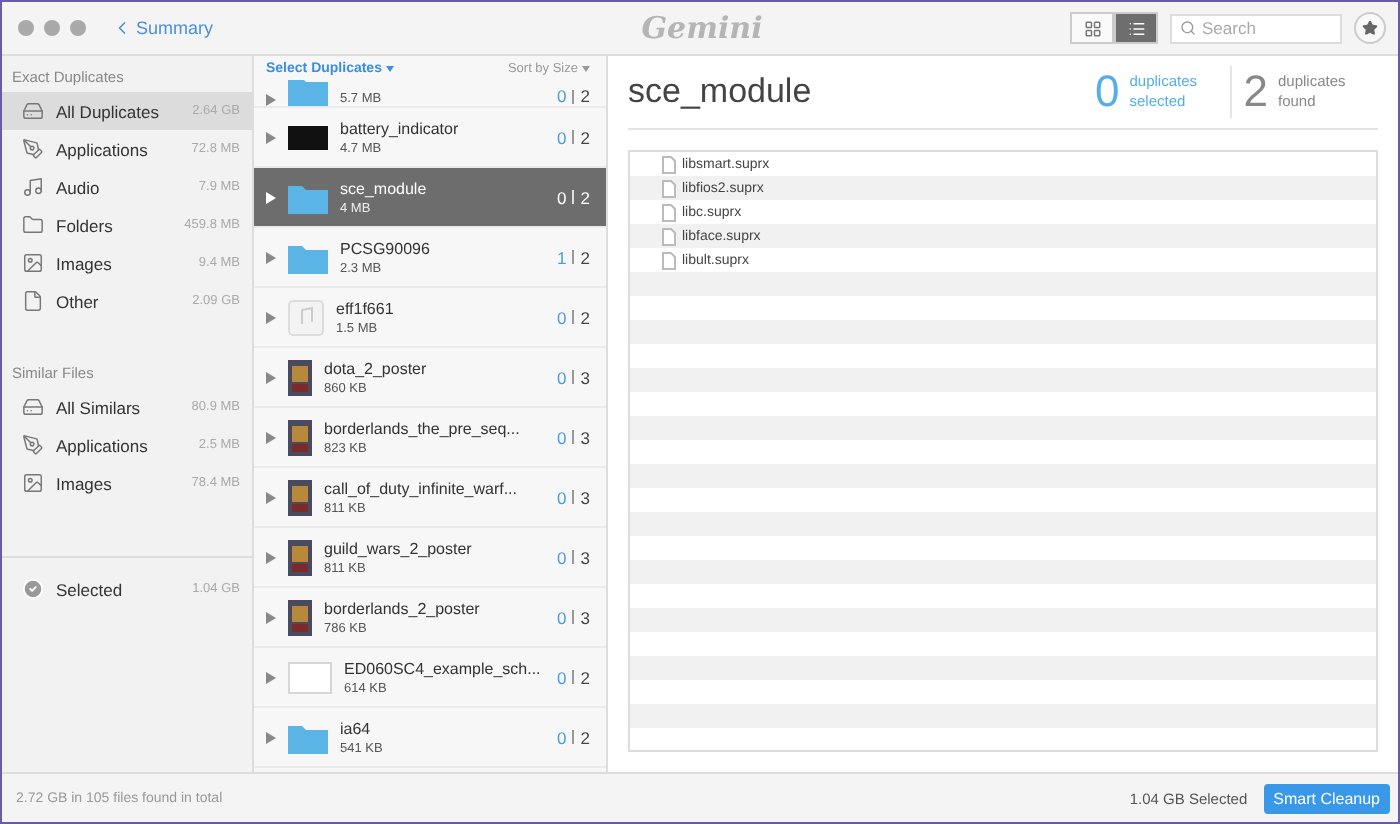 This screenshot has width=1400, height=824. I want to click on list-icon, so click(1136, 28).